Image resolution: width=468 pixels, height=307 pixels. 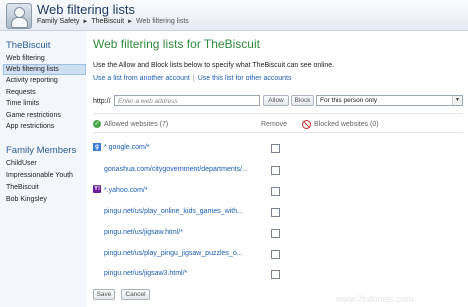 I want to click on url-prefix-label: http://, so click(x=102, y=101).